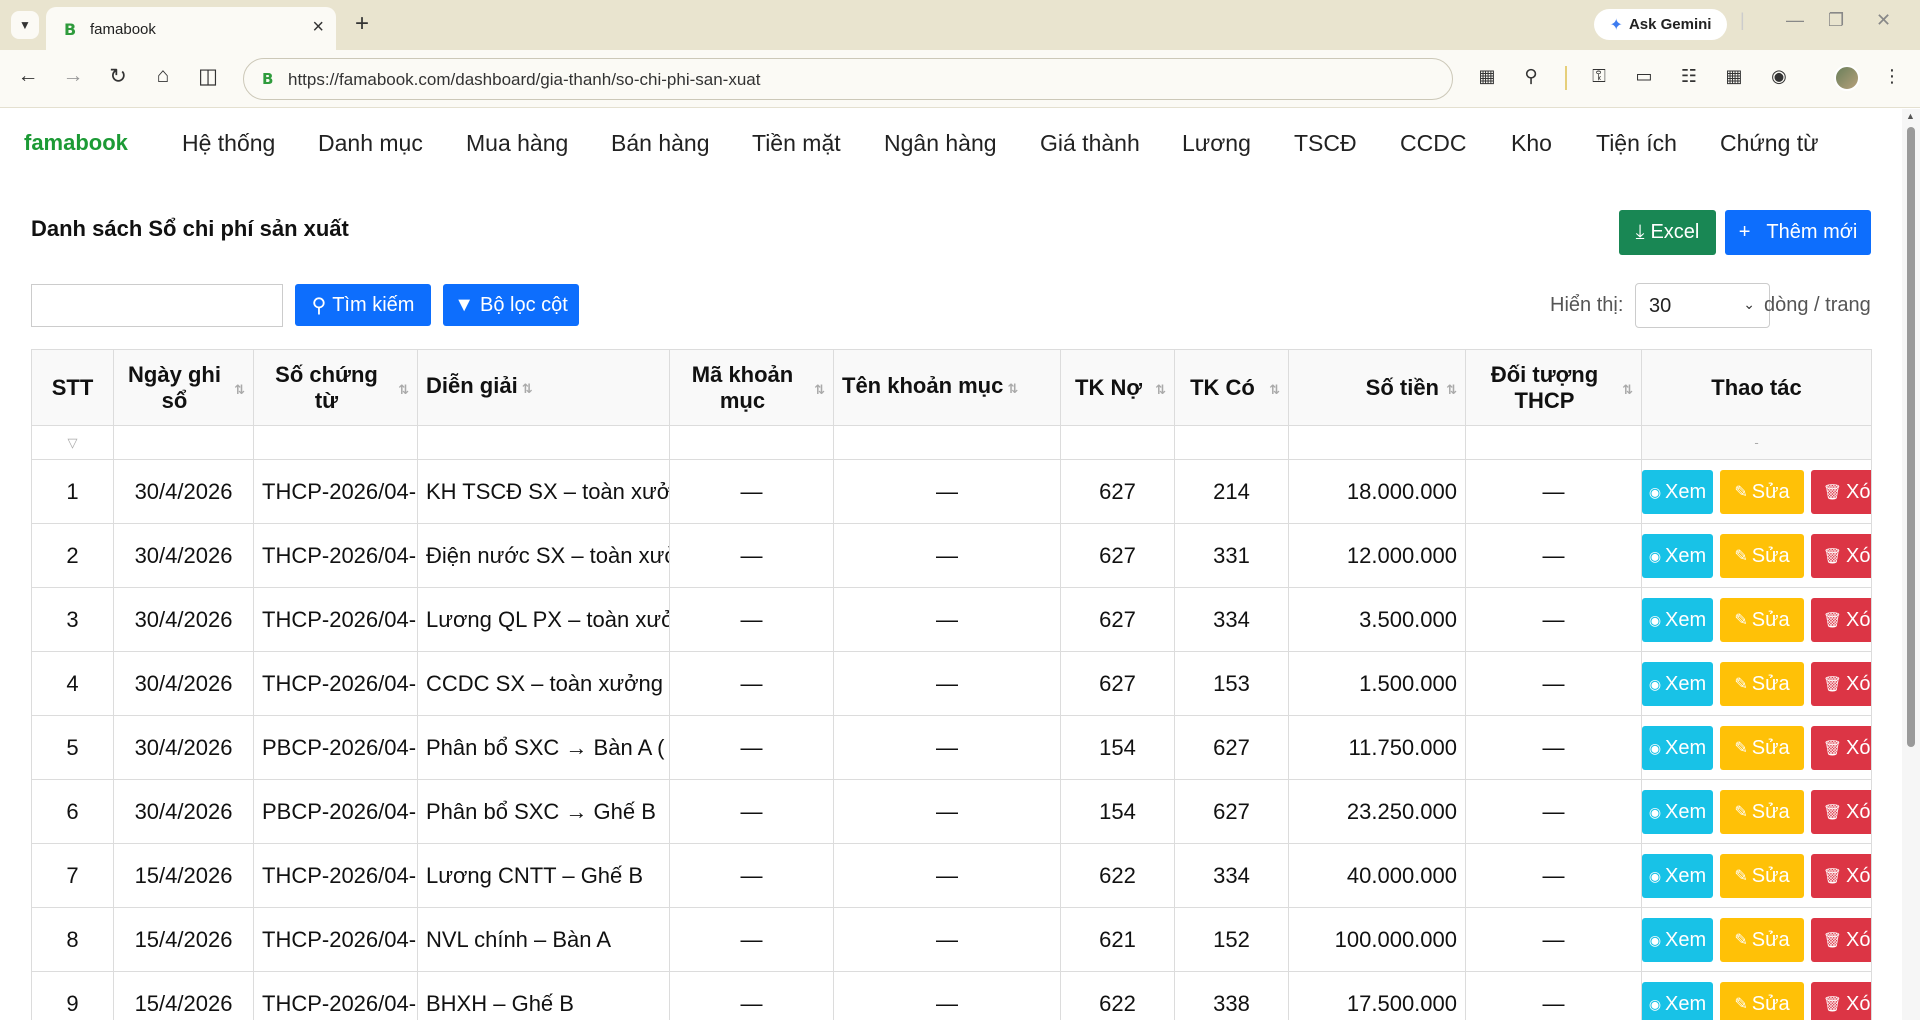 This screenshot has width=1920, height=1020. What do you see at coordinates (511, 305) in the screenshot?
I see `column-filter-button: ▼ Bộ lọc cột` at bounding box center [511, 305].